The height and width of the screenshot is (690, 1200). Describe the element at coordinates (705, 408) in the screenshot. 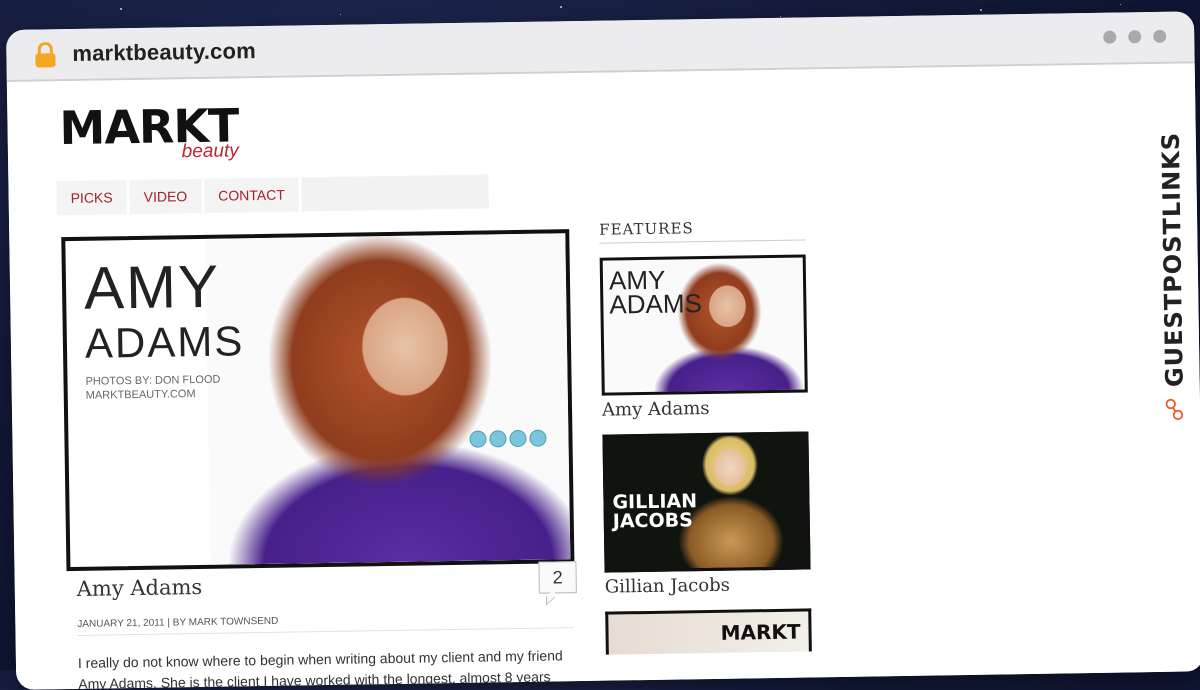

I see `feature-label: Amy Adams` at that location.